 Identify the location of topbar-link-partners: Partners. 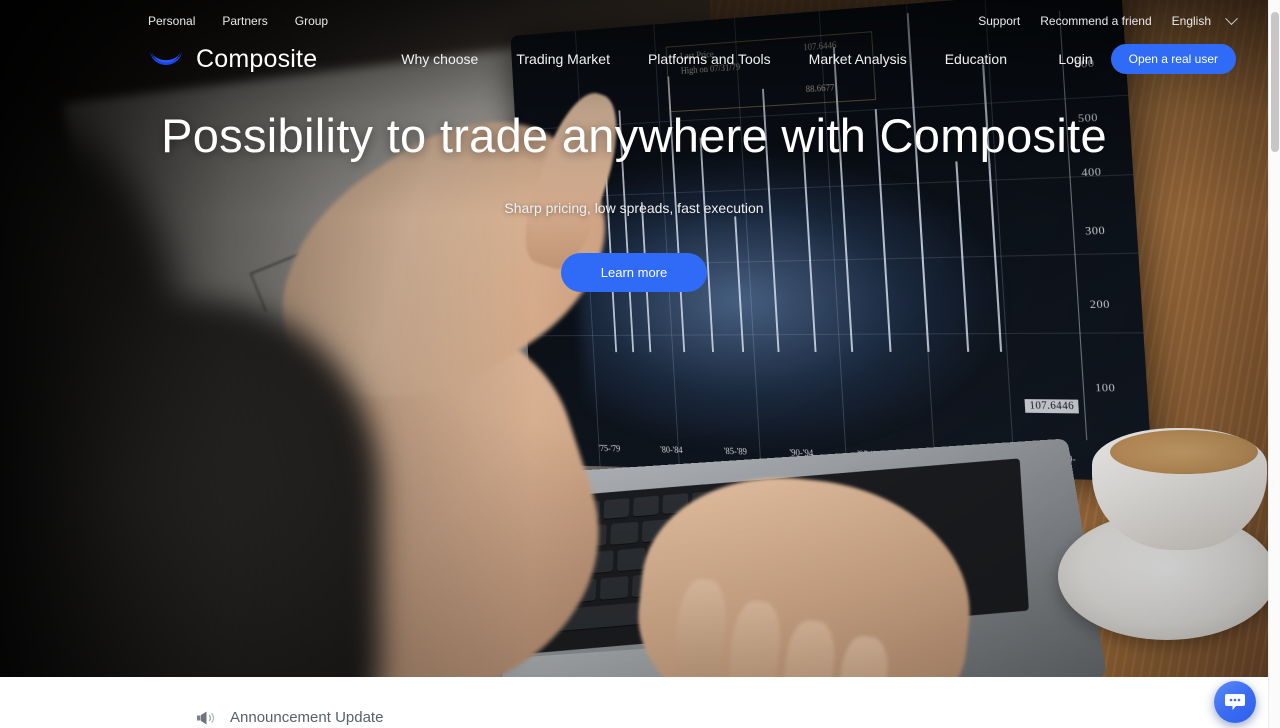
(244, 21).